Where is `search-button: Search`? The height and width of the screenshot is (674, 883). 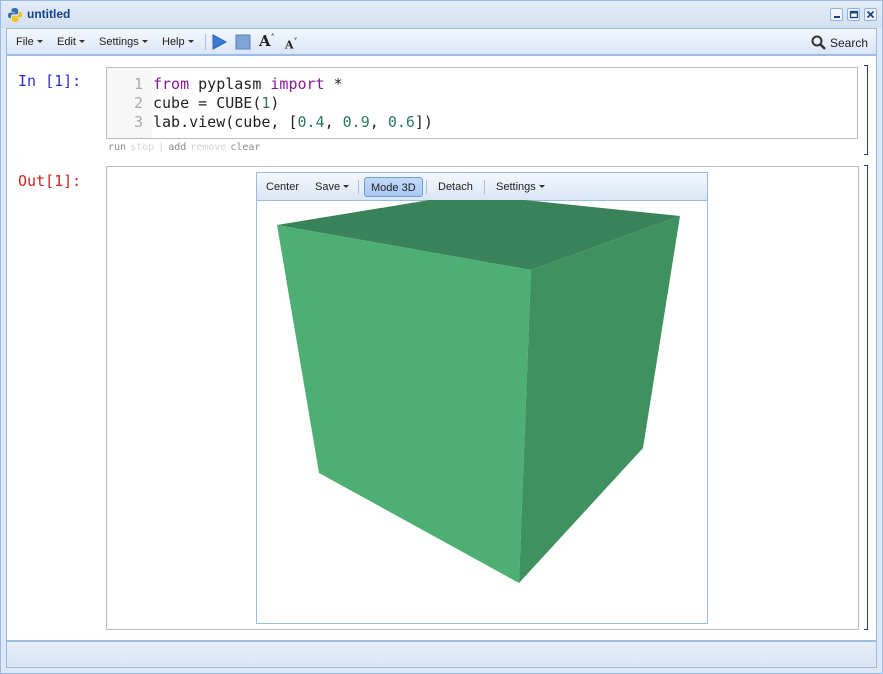 search-button: Search is located at coordinates (839, 42).